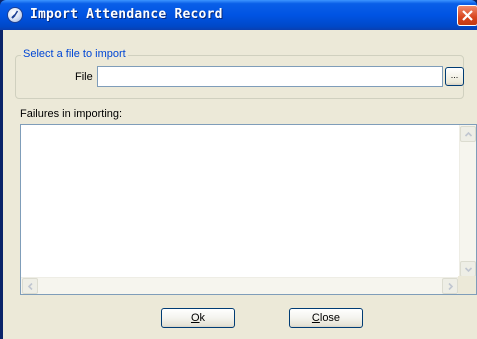  Describe the element at coordinates (84, 77) in the screenshot. I see `file-label: File` at that location.